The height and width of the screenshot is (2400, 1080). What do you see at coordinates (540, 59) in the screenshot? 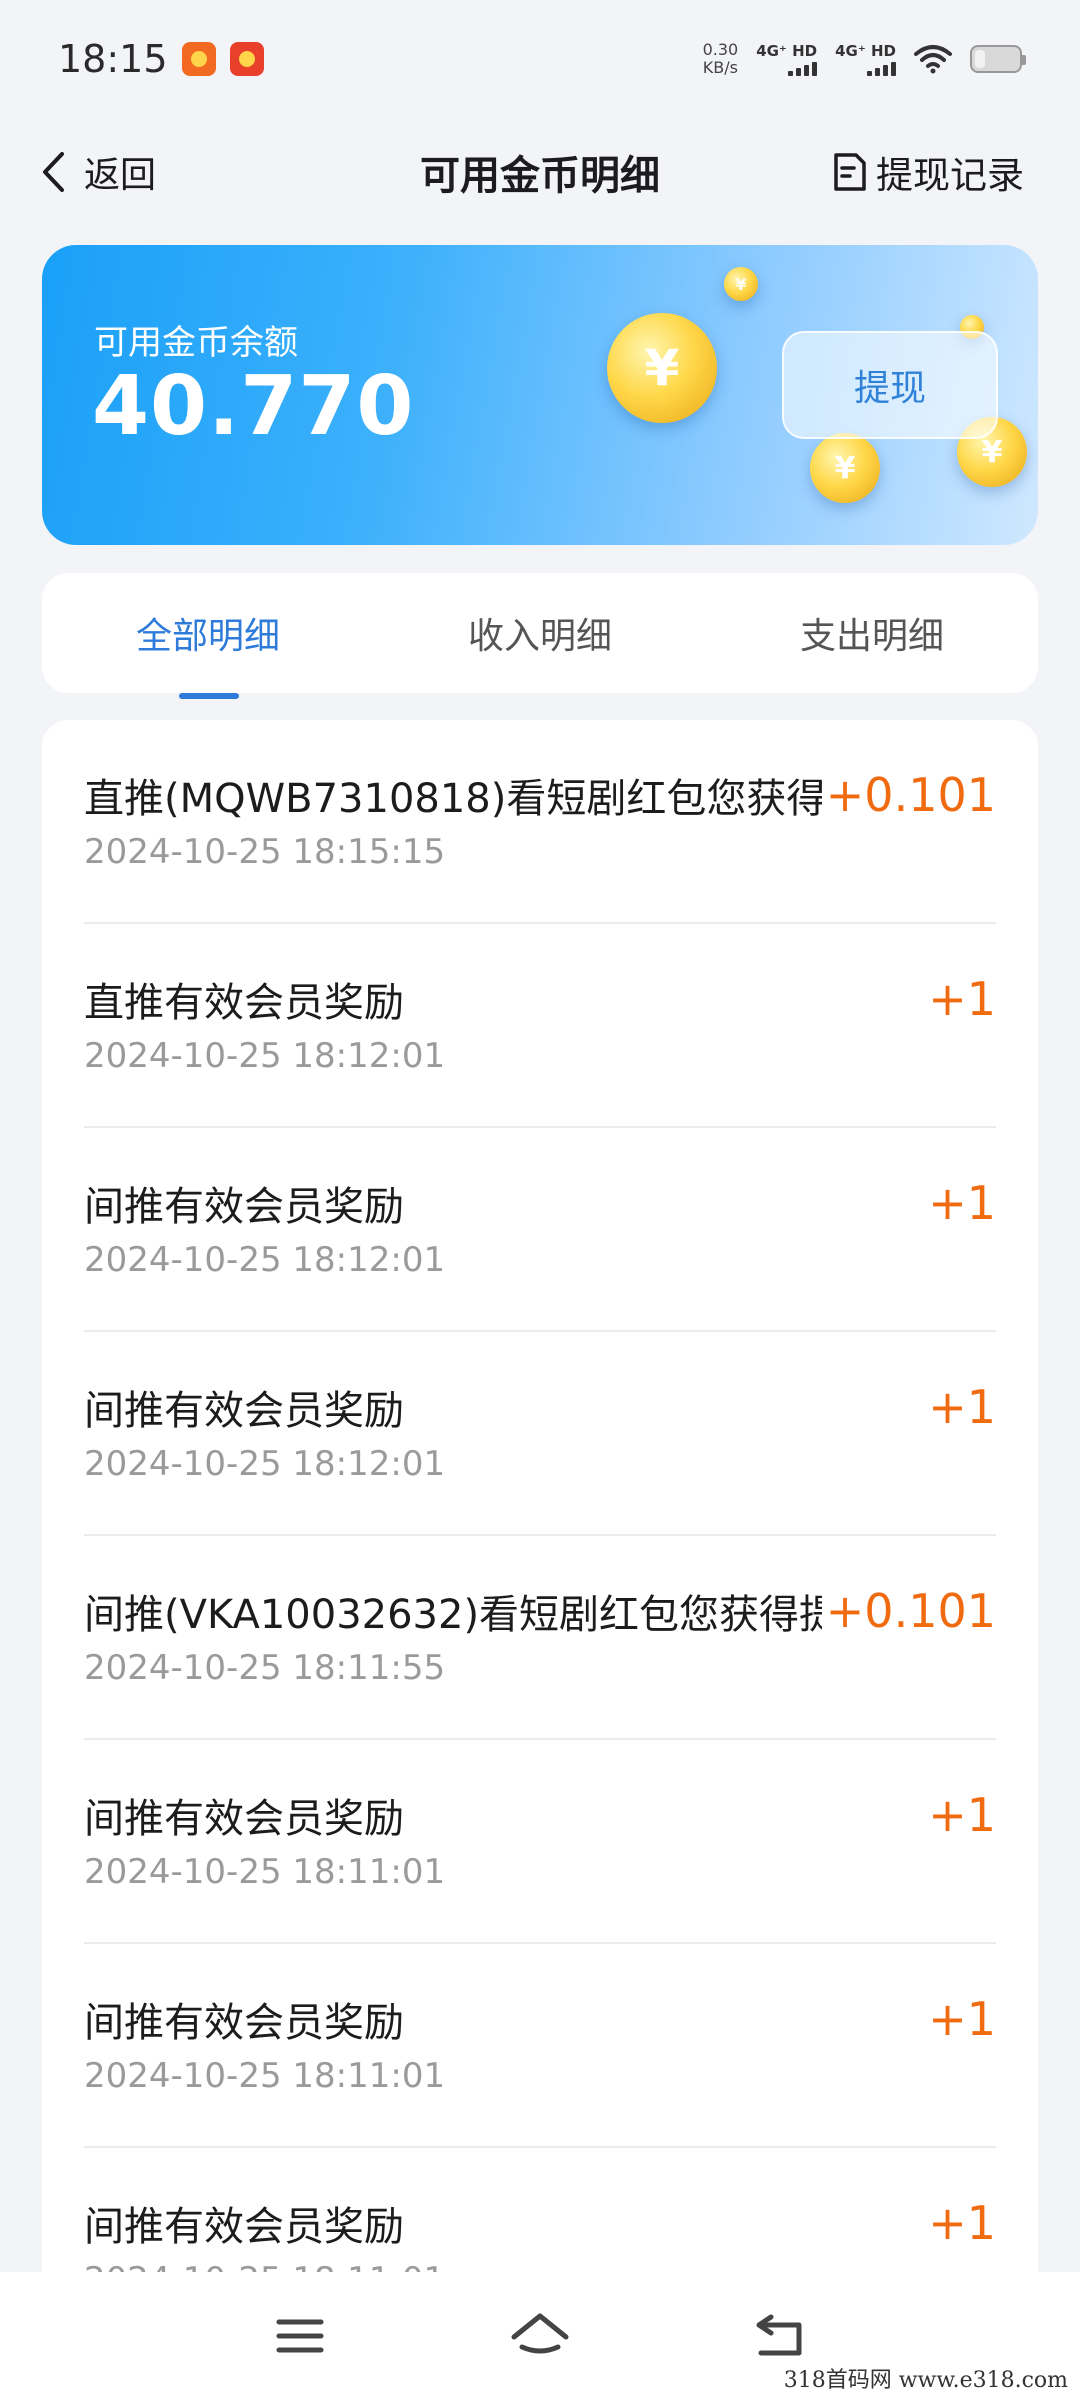
I see `status-bar: 18:15 0.30 KB/s 4G⁺ HD 4G⁺ HD` at bounding box center [540, 59].